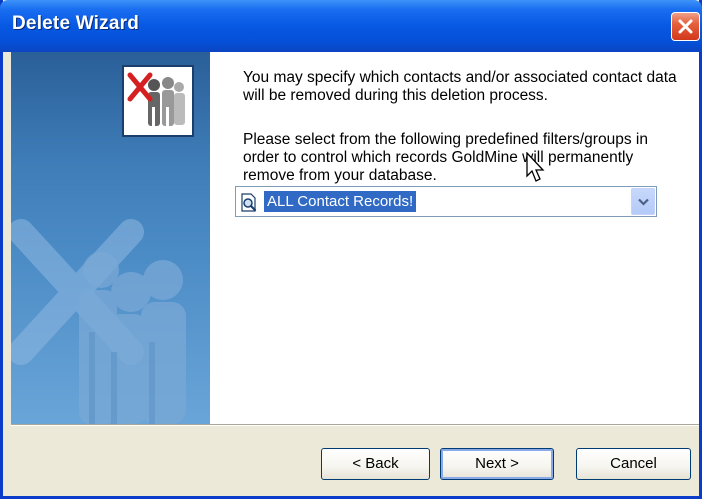 The height and width of the screenshot is (499, 702). Describe the element at coordinates (249, 202) in the screenshot. I see `magnifier-document-icon` at that location.